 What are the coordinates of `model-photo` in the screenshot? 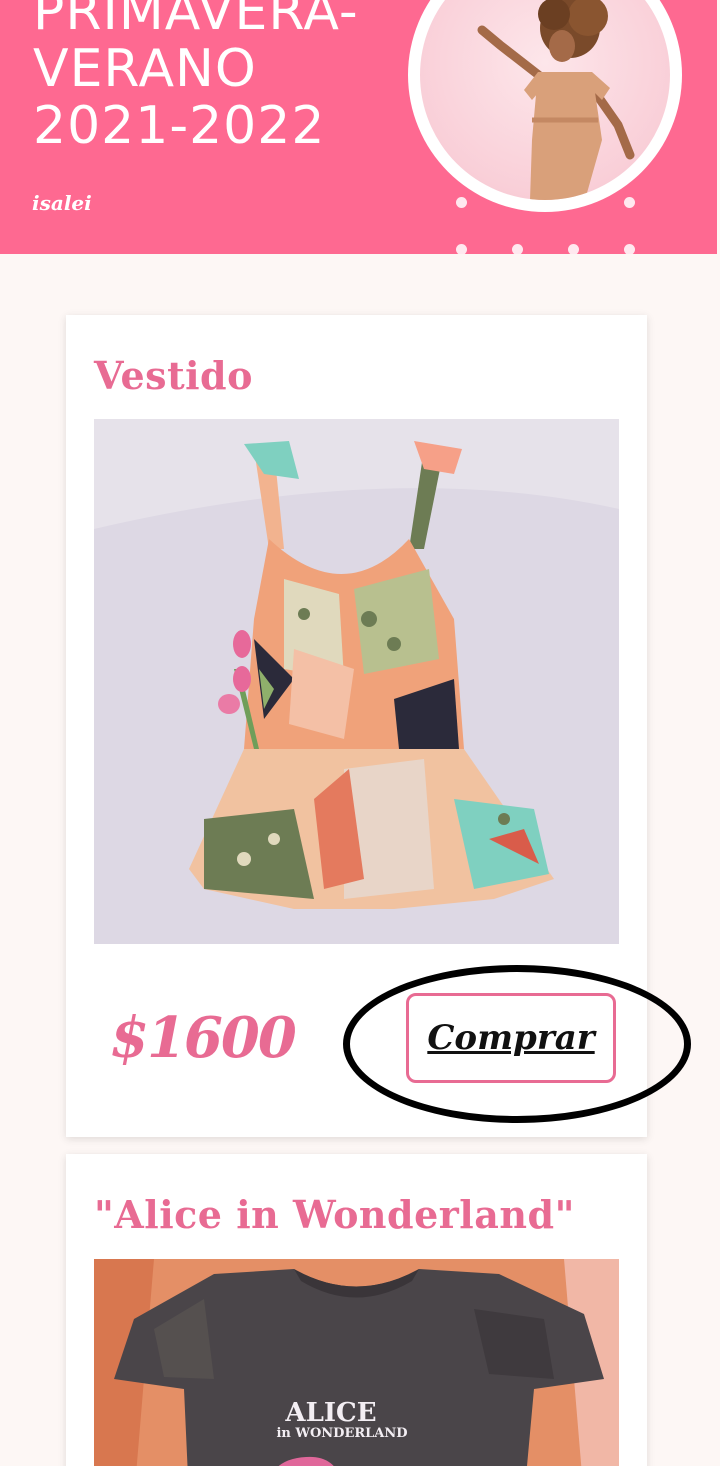 It's located at (545, 100).